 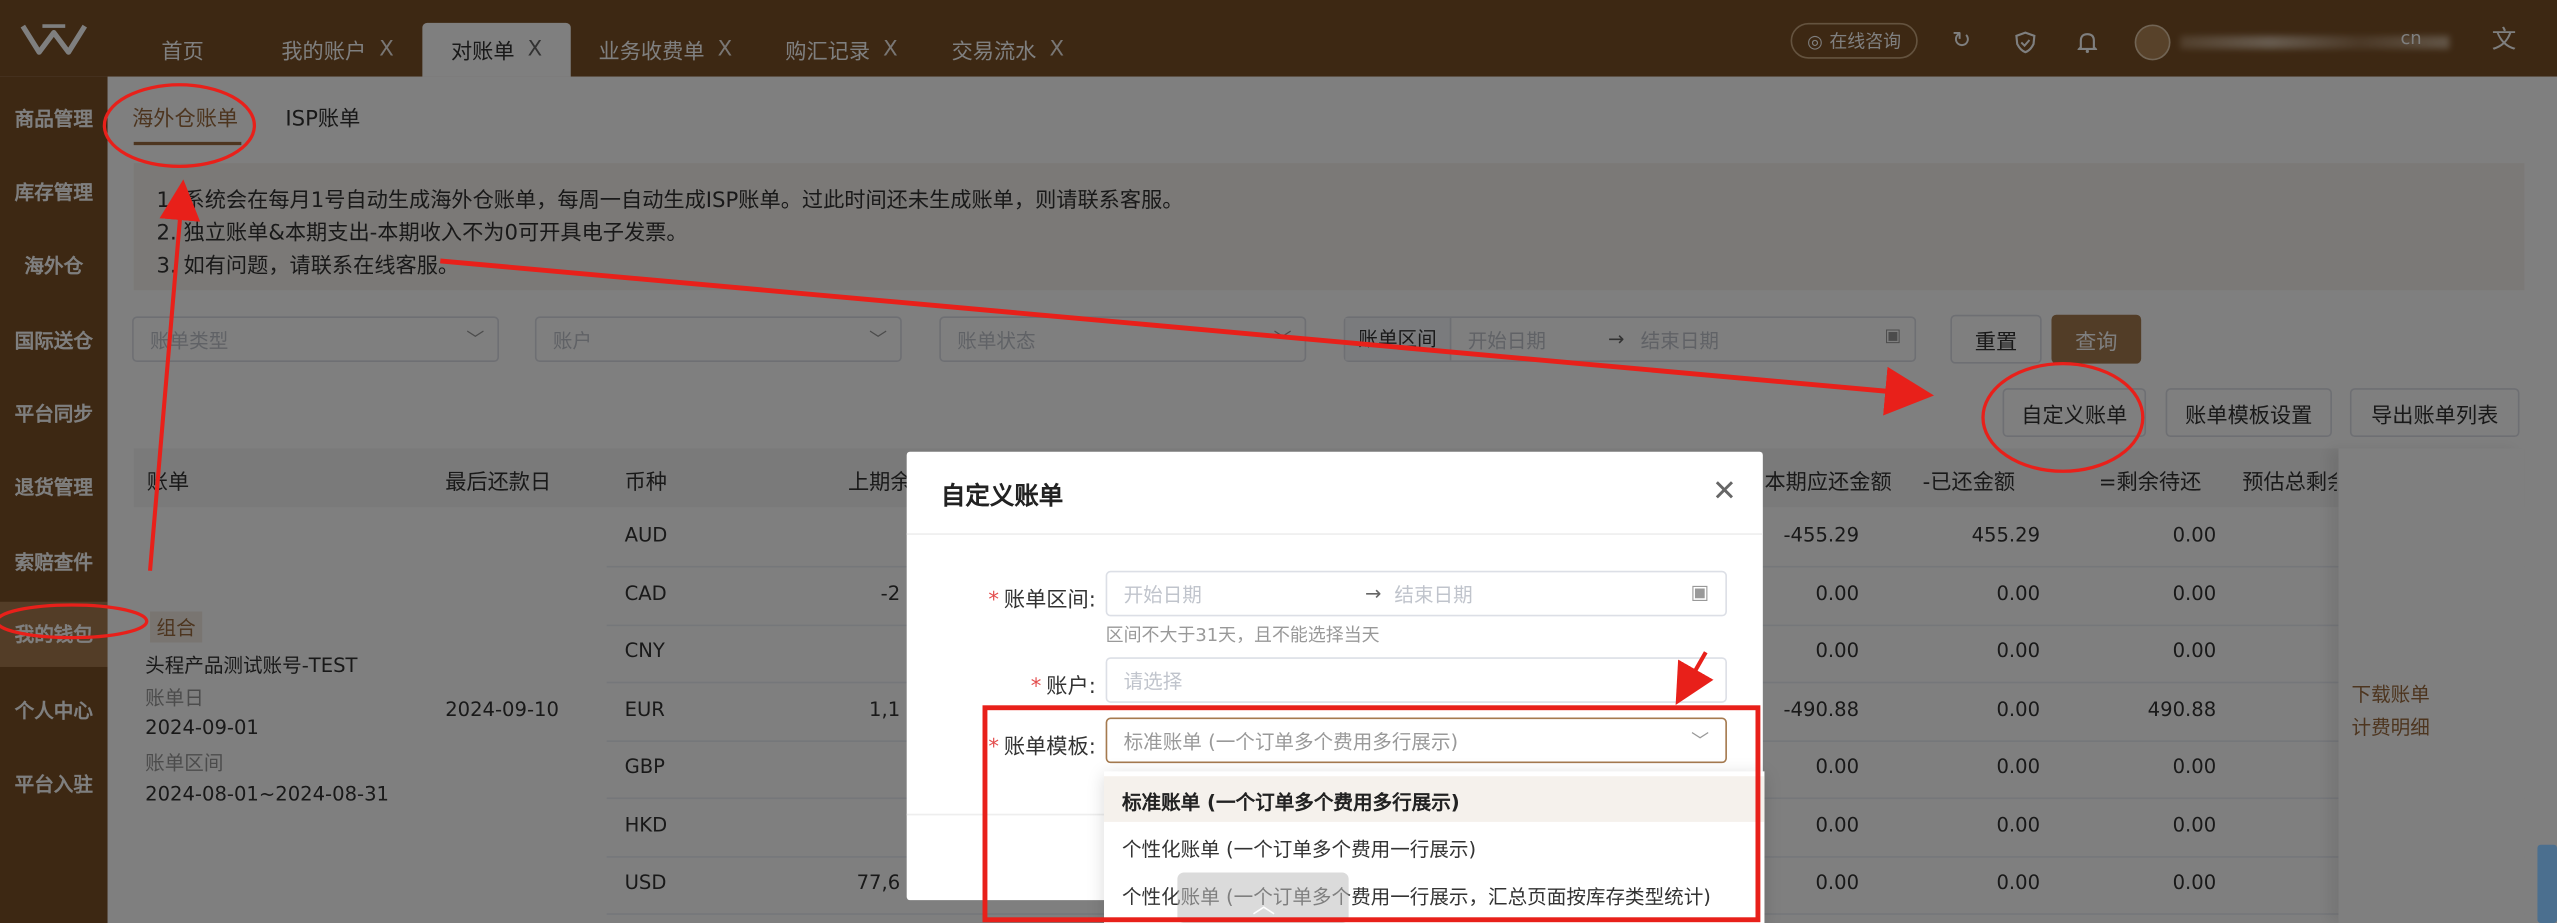 What do you see at coordinates (1700, 741) in the screenshot?
I see `chevron-down-icon: ﹀` at bounding box center [1700, 741].